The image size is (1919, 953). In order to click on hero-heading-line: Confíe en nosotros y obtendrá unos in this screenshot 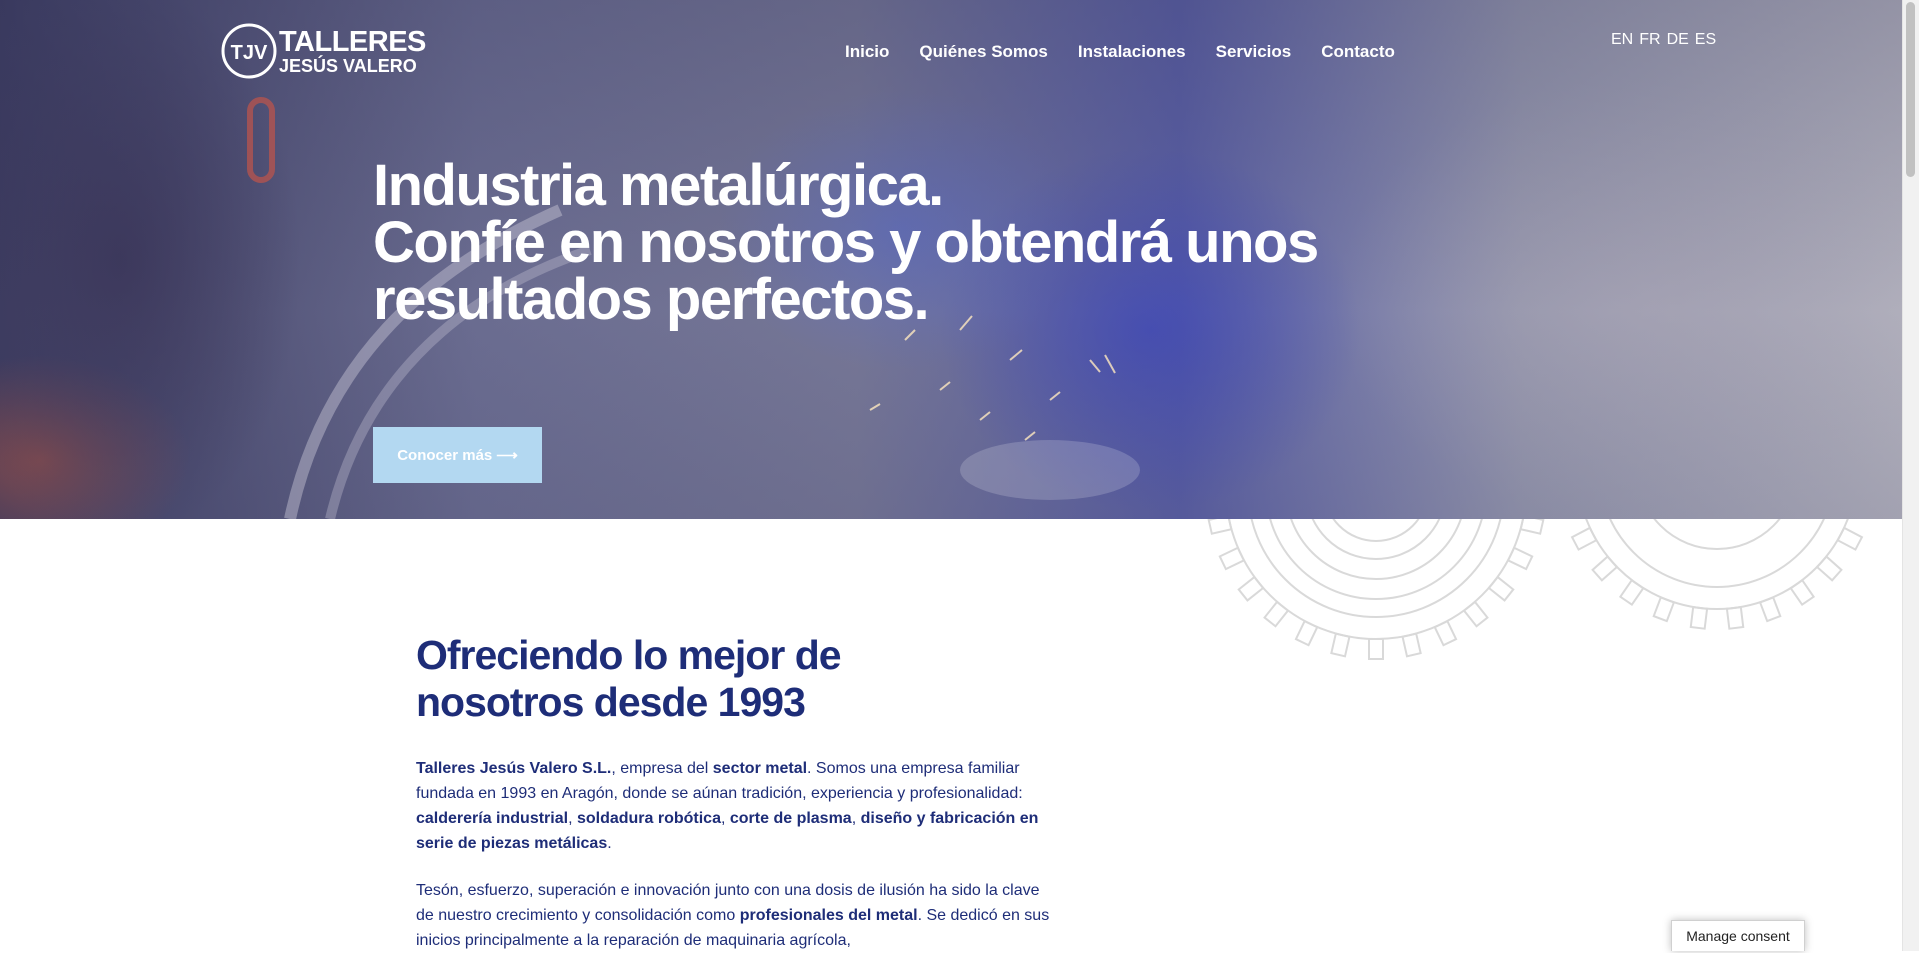, I will do `click(846, 242)`.